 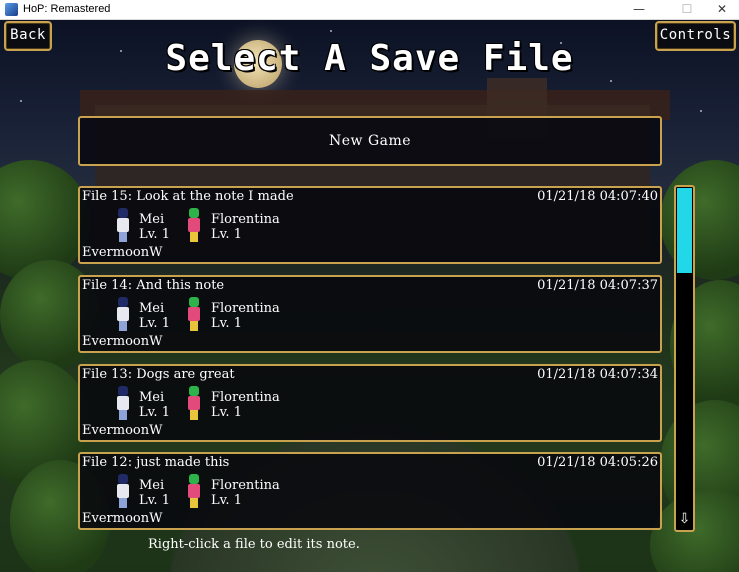 I want to click on close-button: ✕, so click(x=722, y=9).